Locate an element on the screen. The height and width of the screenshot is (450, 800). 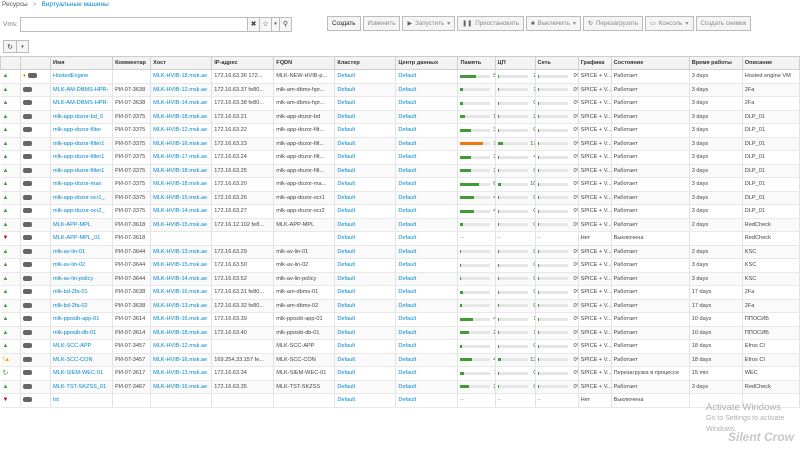
vm-name: MLK-SCC-CON is located at coordinates (82, 360).